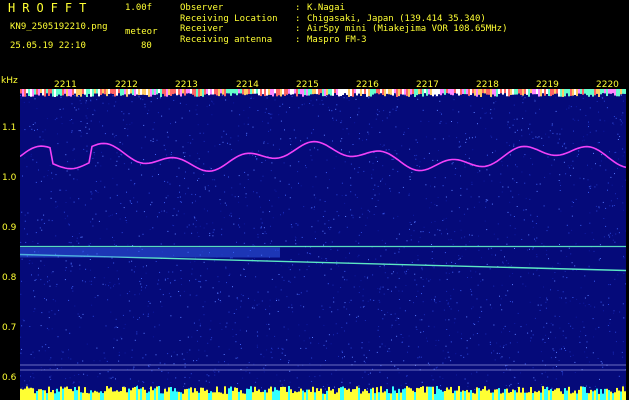  What do you see at coordinates (9, 278) in the screenshot?
I see `y-tick-label: 0.8` at bounding box center [9, 278].